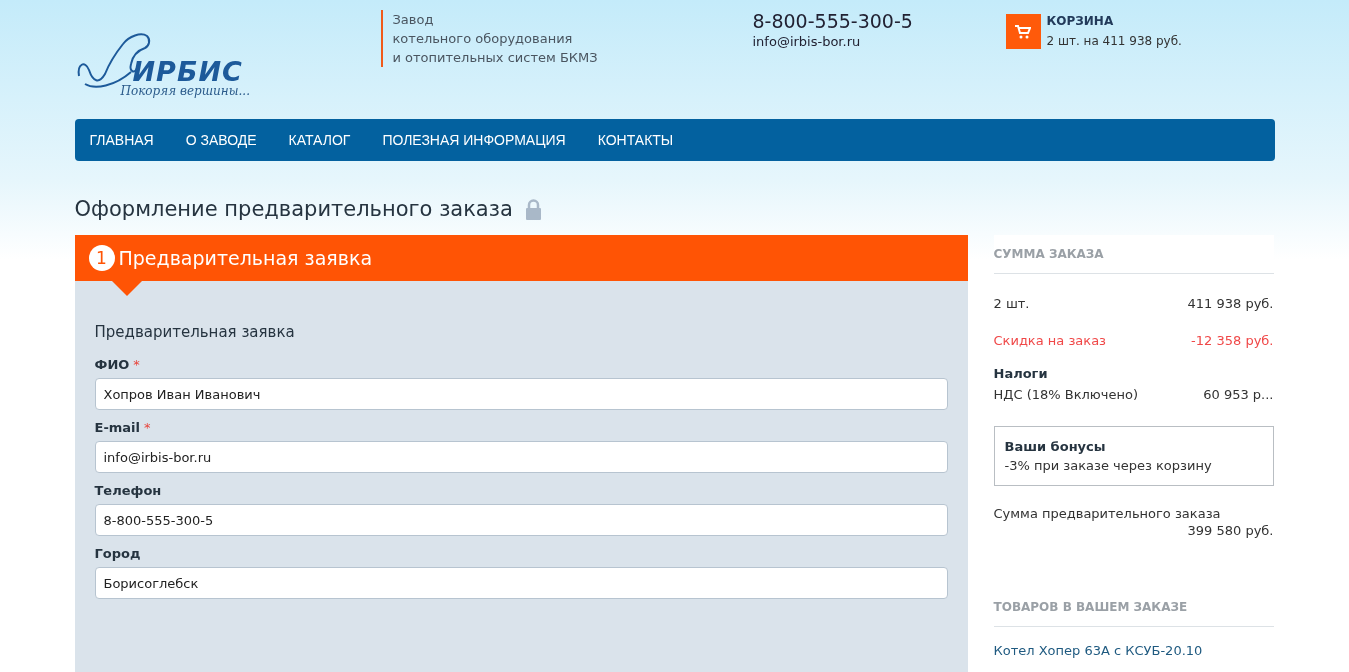  I want to click on cart-title: КОРЗИНА, so click(1114, 21).